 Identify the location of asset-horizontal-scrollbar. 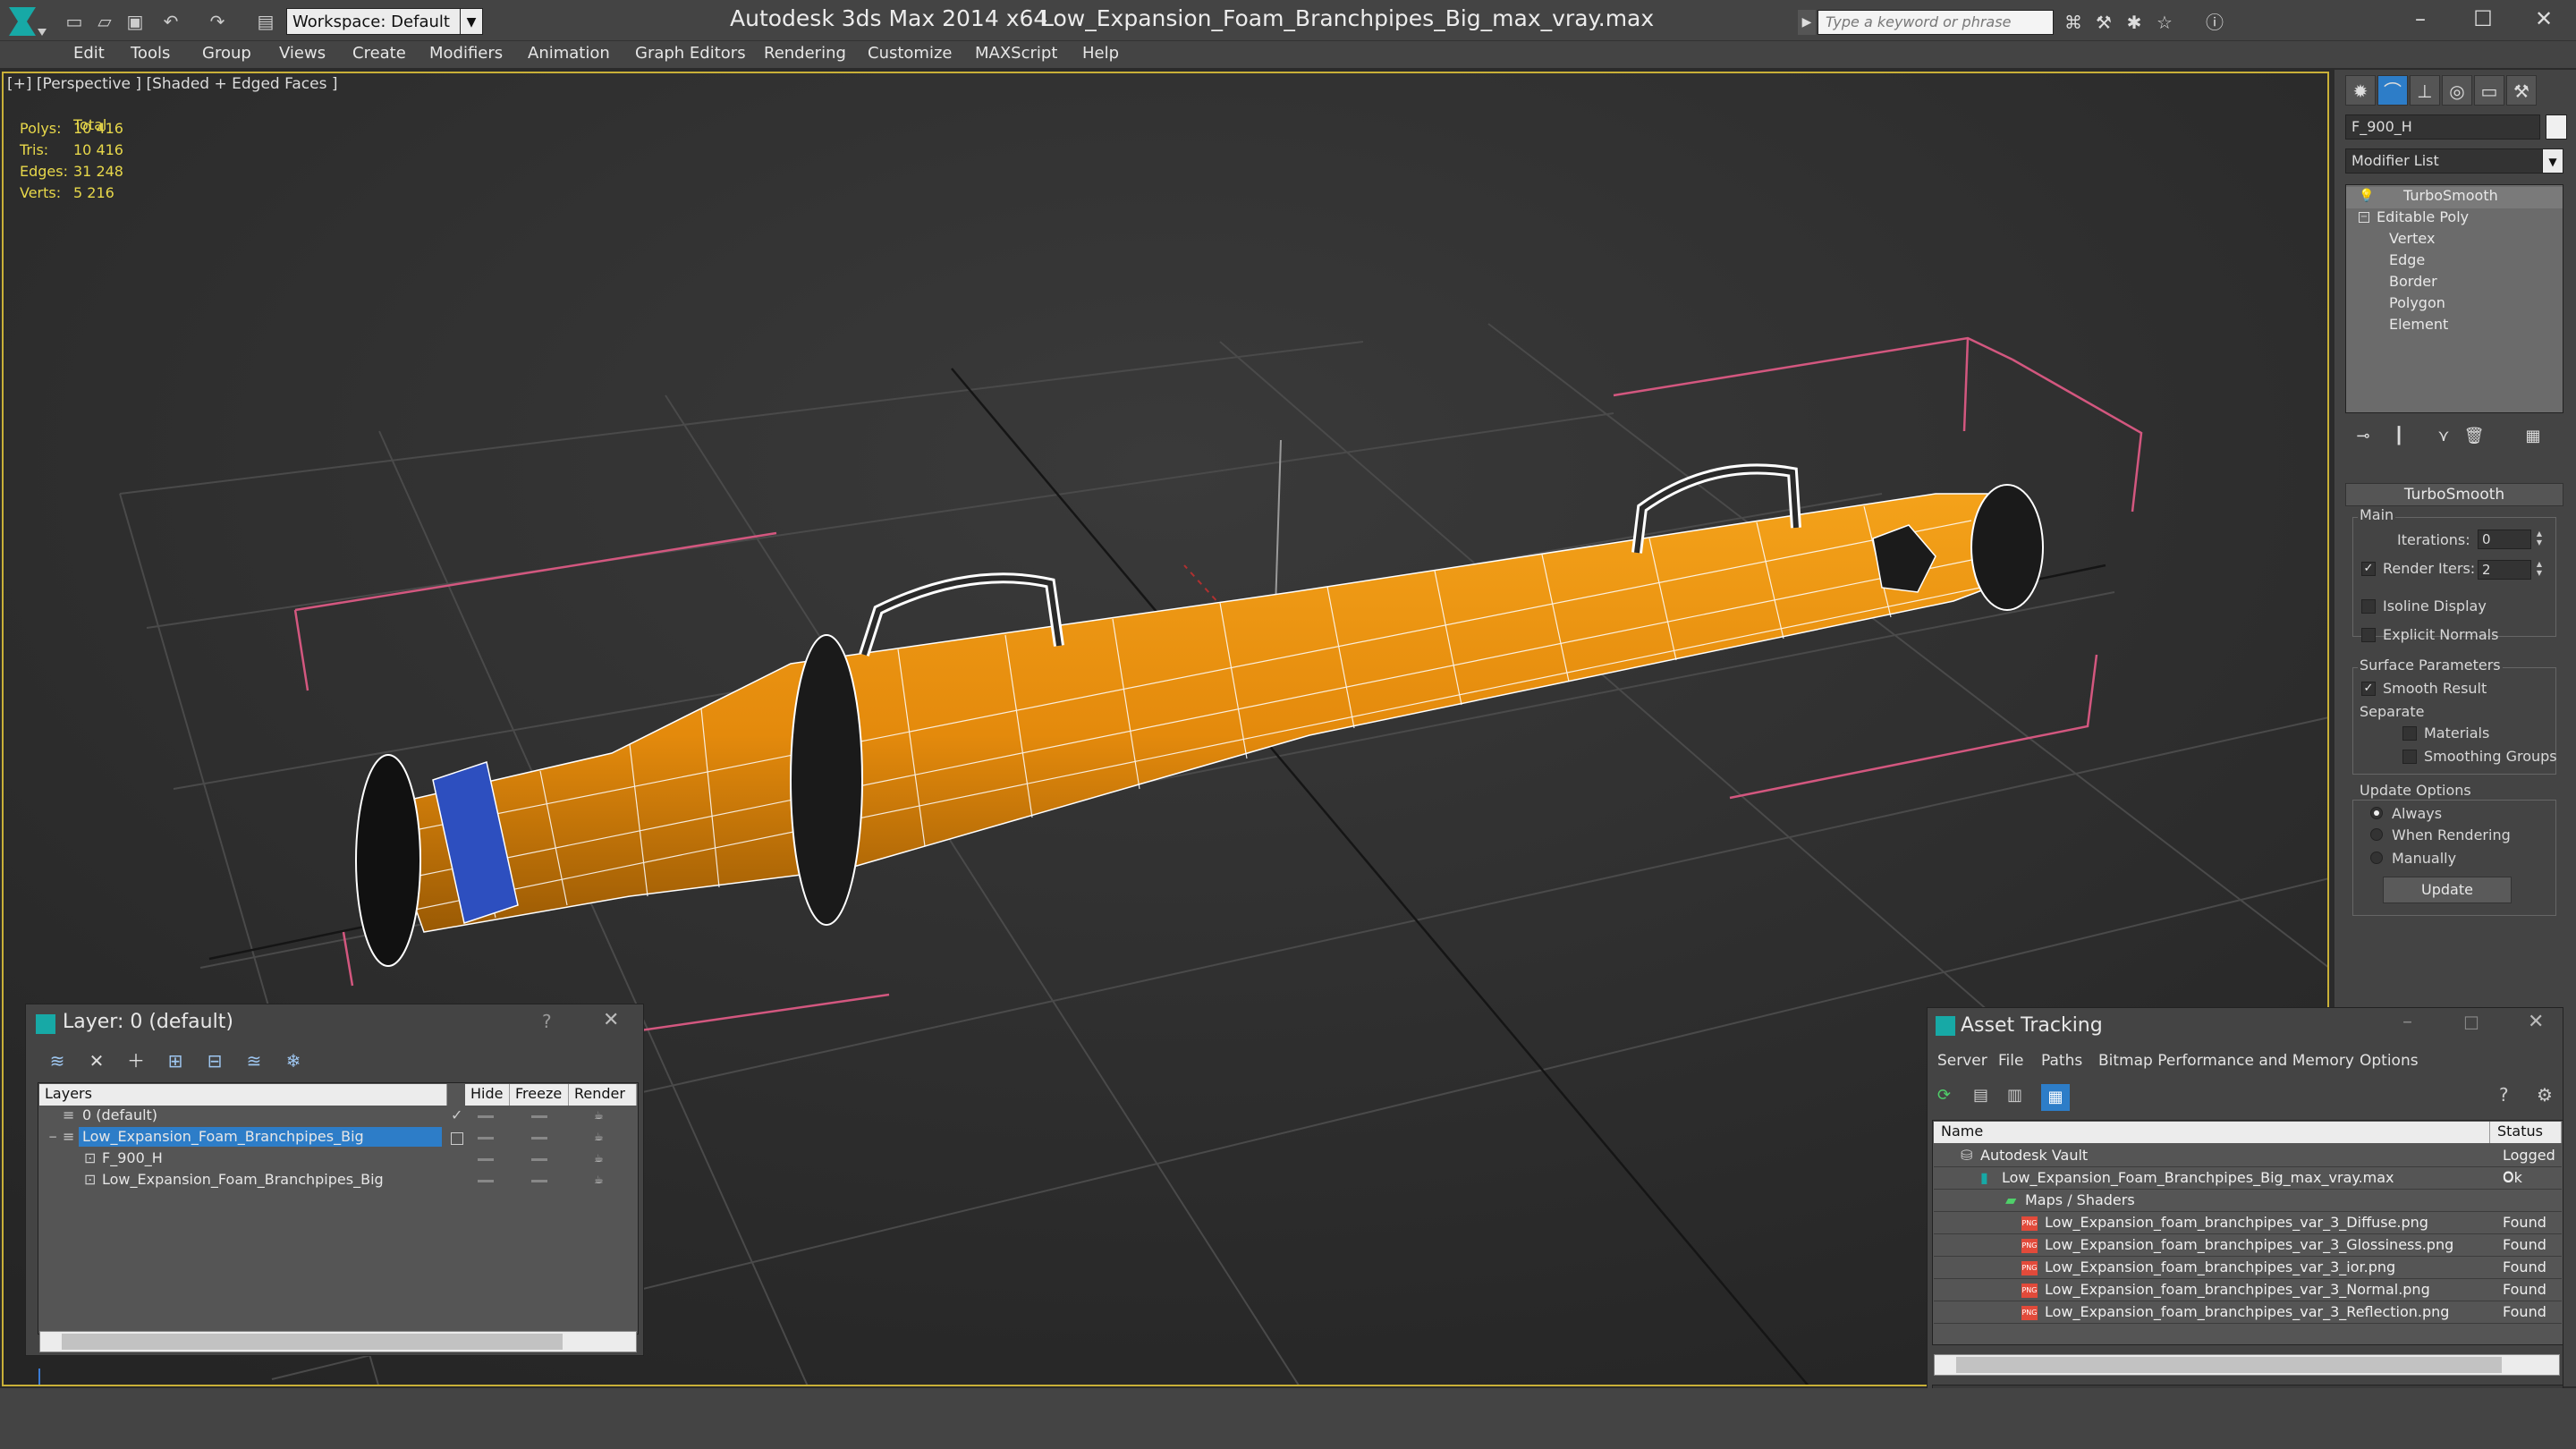
(2247, 1365).